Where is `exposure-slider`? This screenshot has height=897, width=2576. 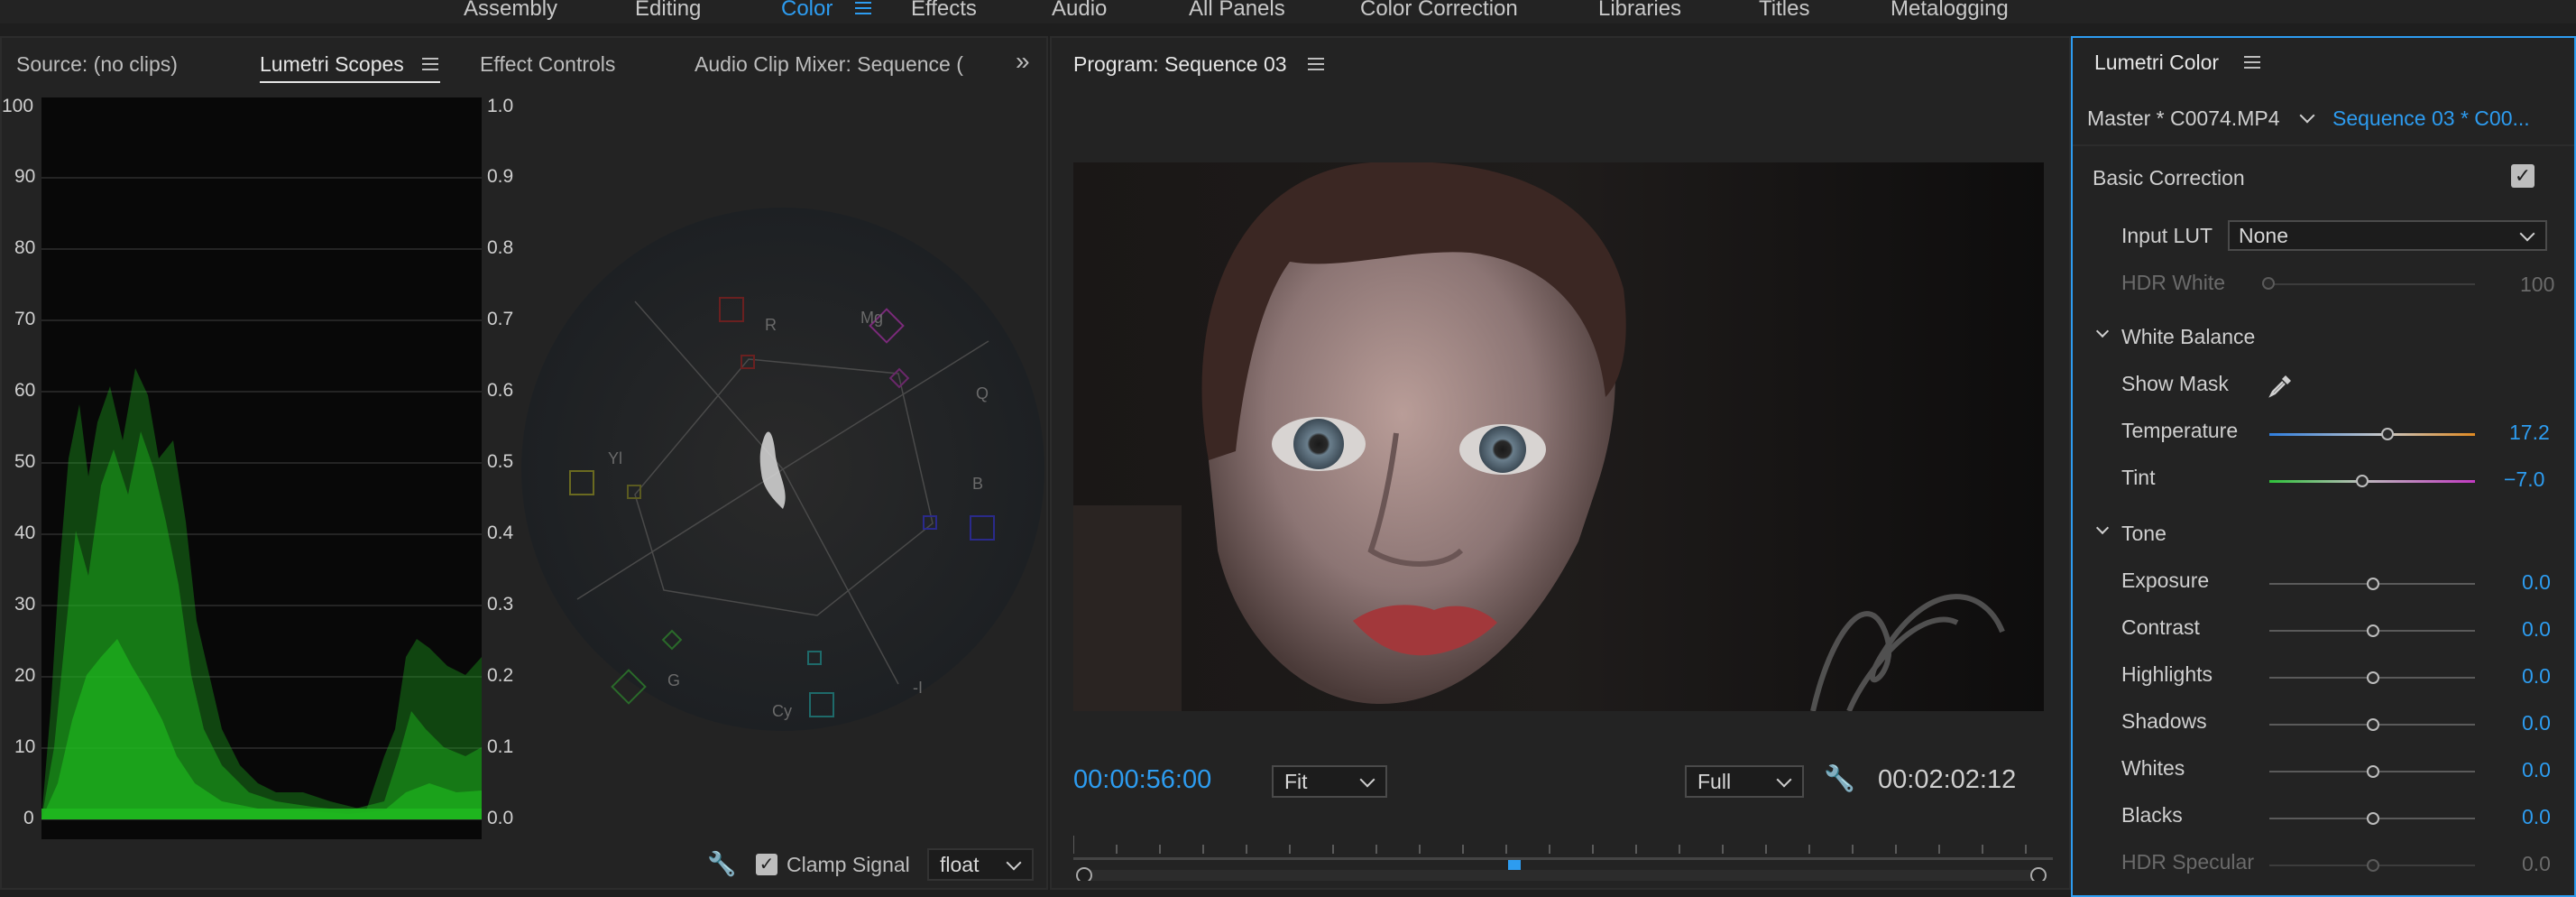
exposure-slider is located at coordinates (2373, 584).